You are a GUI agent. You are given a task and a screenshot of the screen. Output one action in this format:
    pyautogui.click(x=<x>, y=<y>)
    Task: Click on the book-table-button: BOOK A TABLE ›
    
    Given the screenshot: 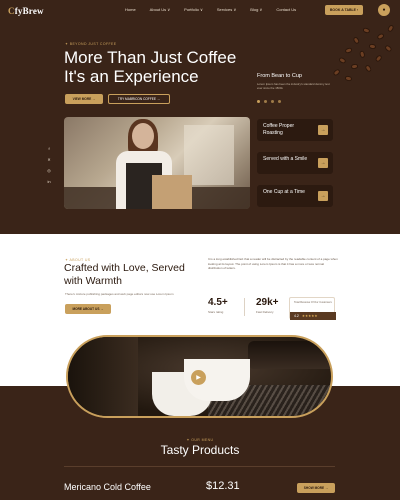 What is the action you would take?
    pyautogui.click(x=344, y=10)
    